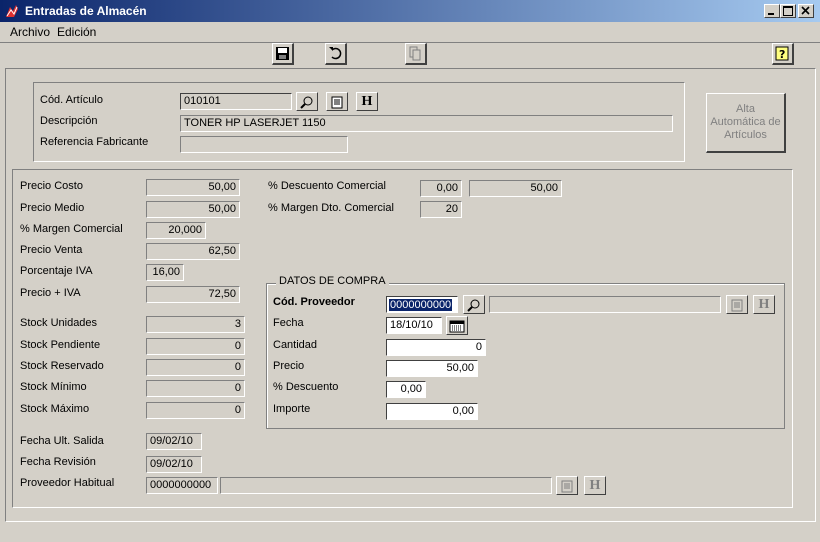  What do you see at coordinates (86, 11) in the screenshot?
I see `window-title: Entradas de Almacén` at bounding box center [86, 11].